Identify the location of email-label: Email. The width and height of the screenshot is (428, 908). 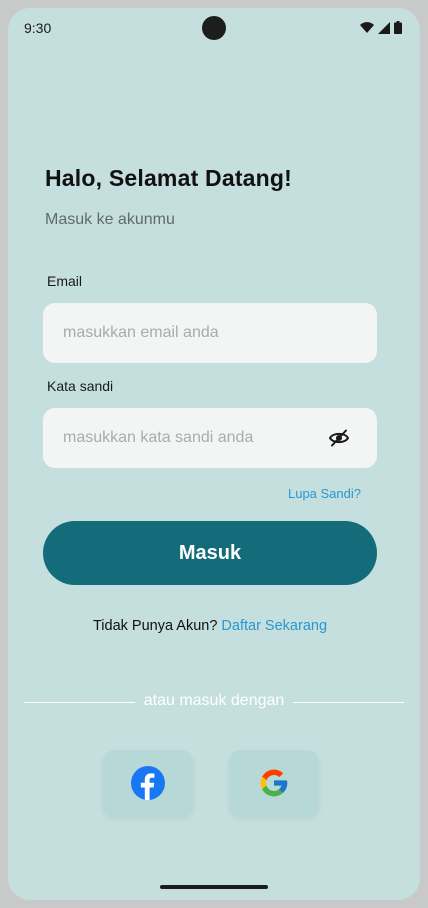
(65, 281).